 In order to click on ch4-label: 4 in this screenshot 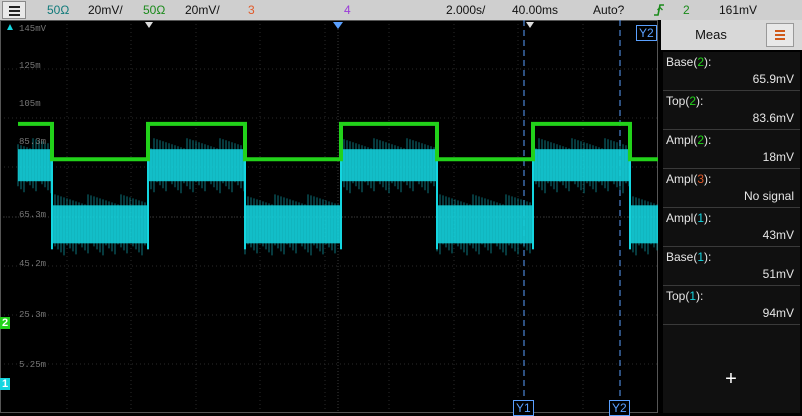, I will do `click(347, 10)`.